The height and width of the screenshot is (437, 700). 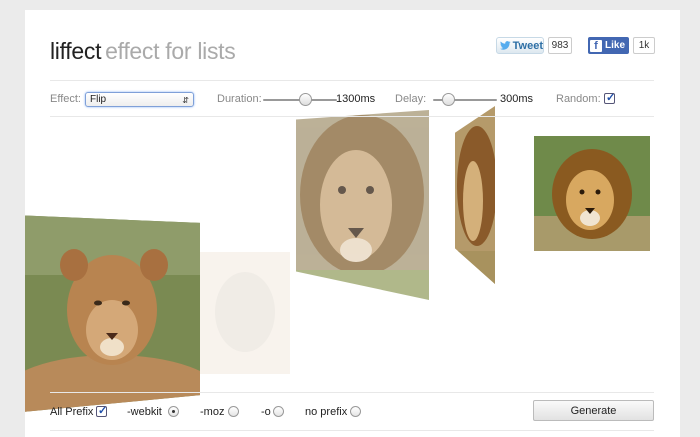 What do you see at coordinates (185, 100) in the screenshot?
I see `select-arrows-icon: ⇵` at bounding box center [185, 100].